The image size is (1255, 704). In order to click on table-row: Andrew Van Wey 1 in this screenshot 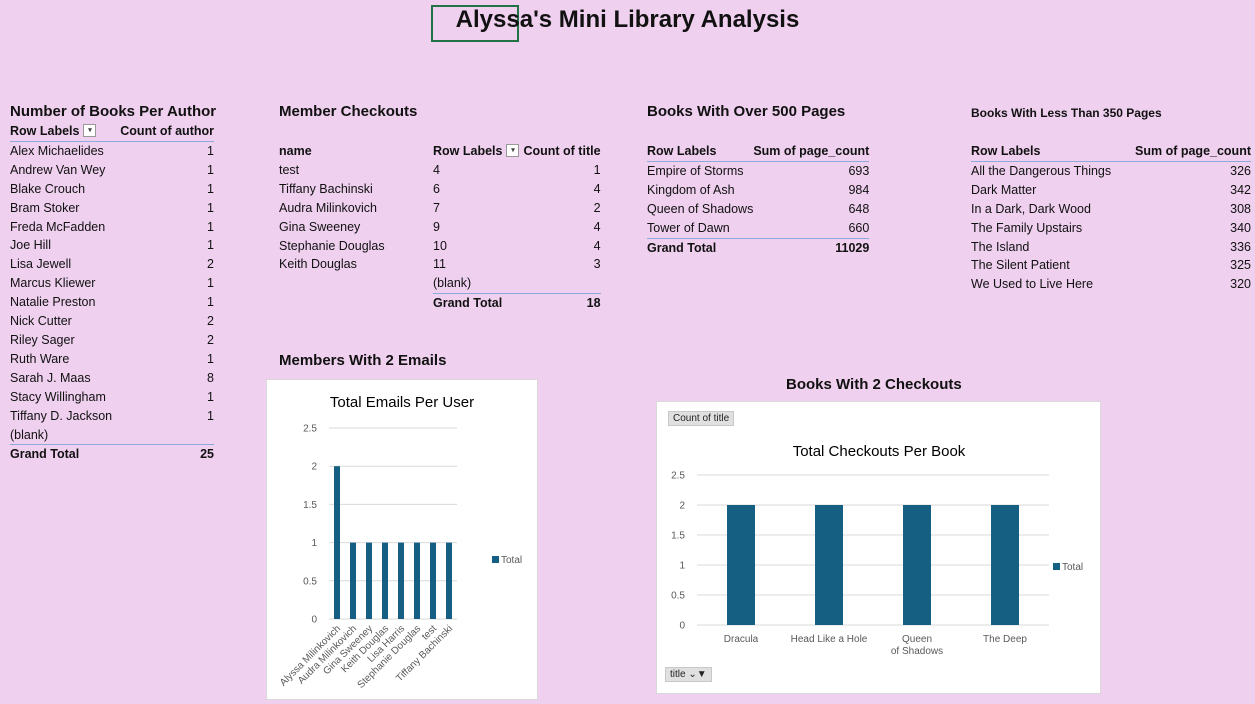, I will do `click(112, 170)`.